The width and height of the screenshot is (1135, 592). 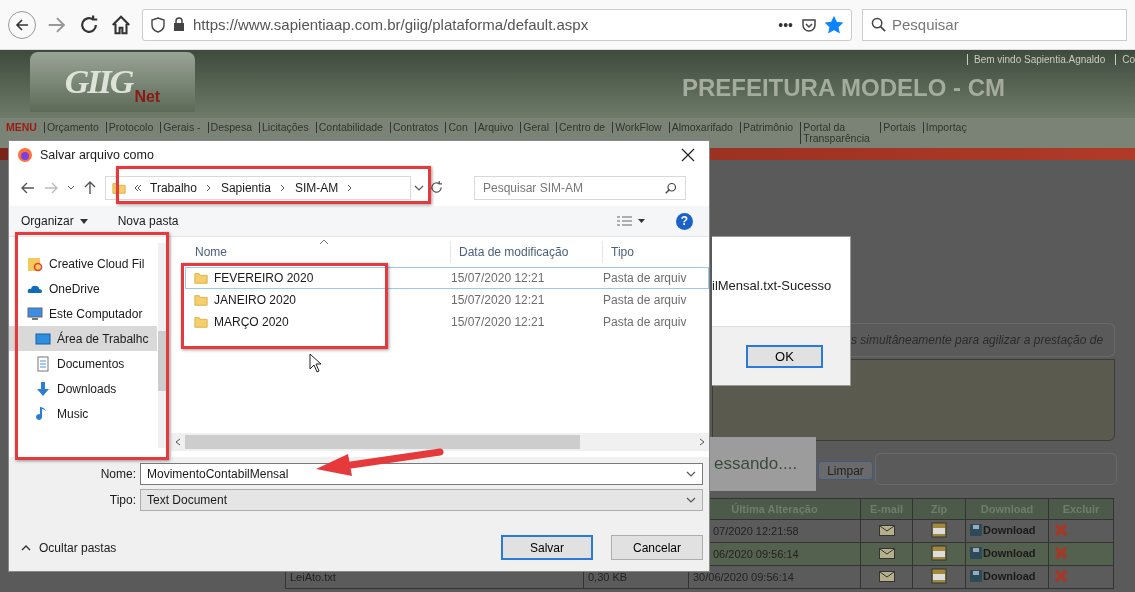 I want to click on file-type-dropdown: Text Document, so click(x=421, y=500).